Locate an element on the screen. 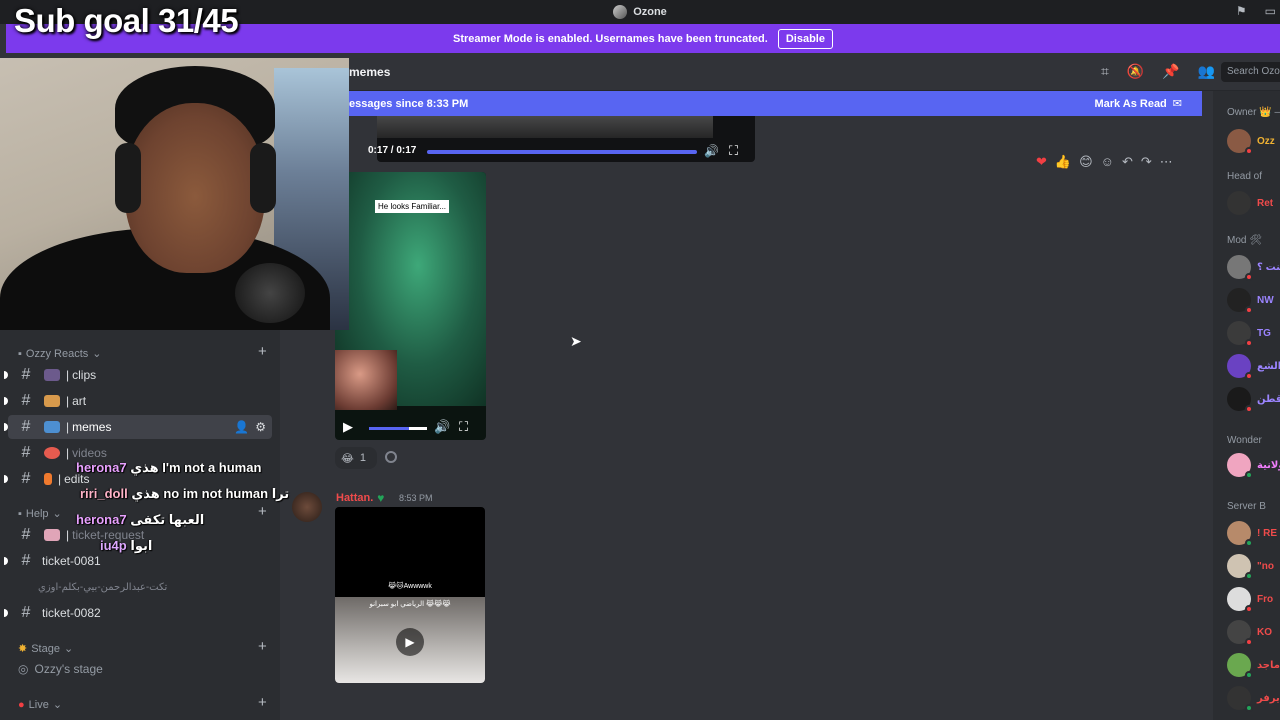 The height and width of the screenshot is (720, 1280). channel-ozzys-stage: ◎ Ozzy's stage is located at coordinates (60, 669).